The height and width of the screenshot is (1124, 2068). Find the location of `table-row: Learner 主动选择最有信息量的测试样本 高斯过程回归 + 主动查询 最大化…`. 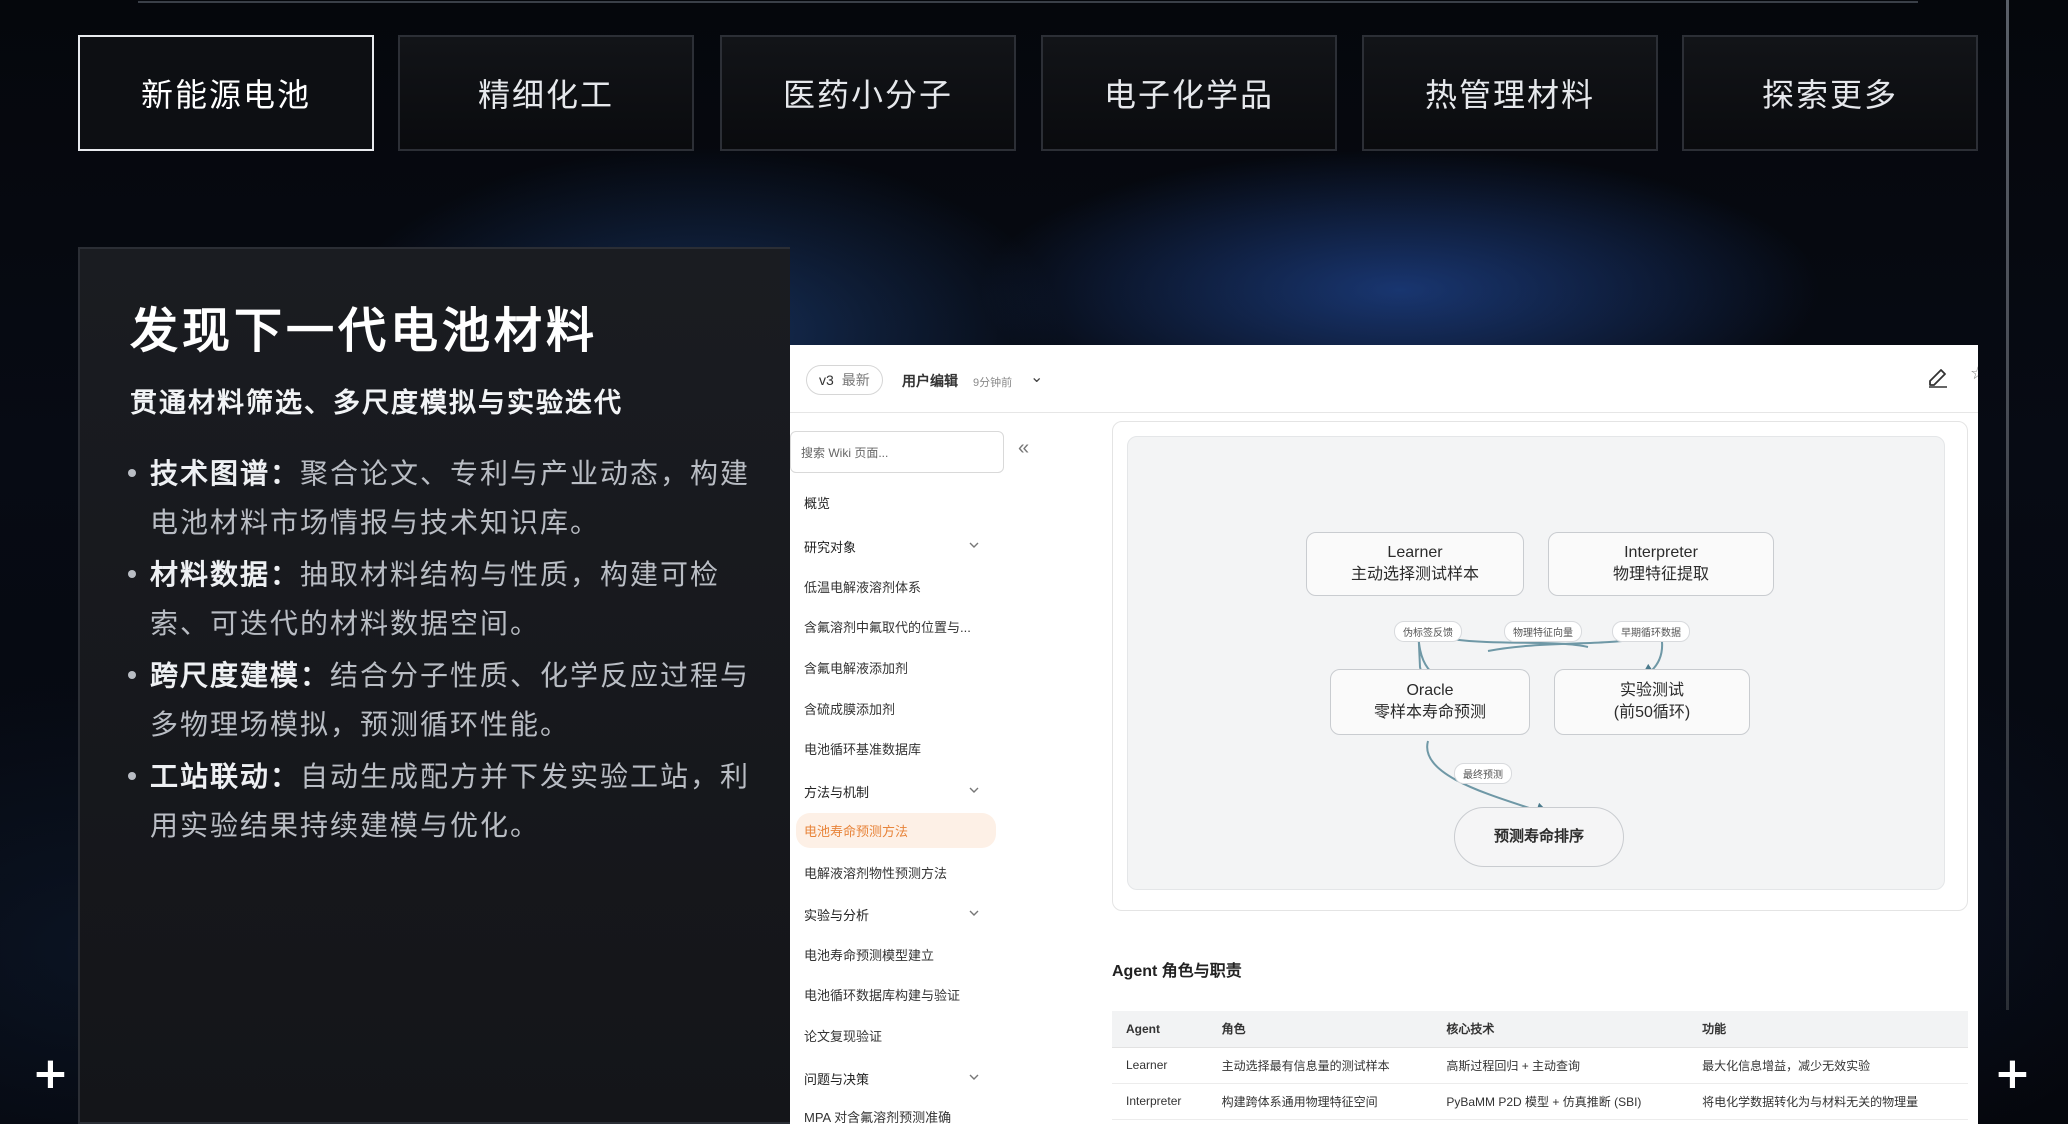

table-row: Learner 主动选择最有信息量的测试样本 高斯过程回归 + 主动查询 最大化… is located at coordinates (1540, 1065).